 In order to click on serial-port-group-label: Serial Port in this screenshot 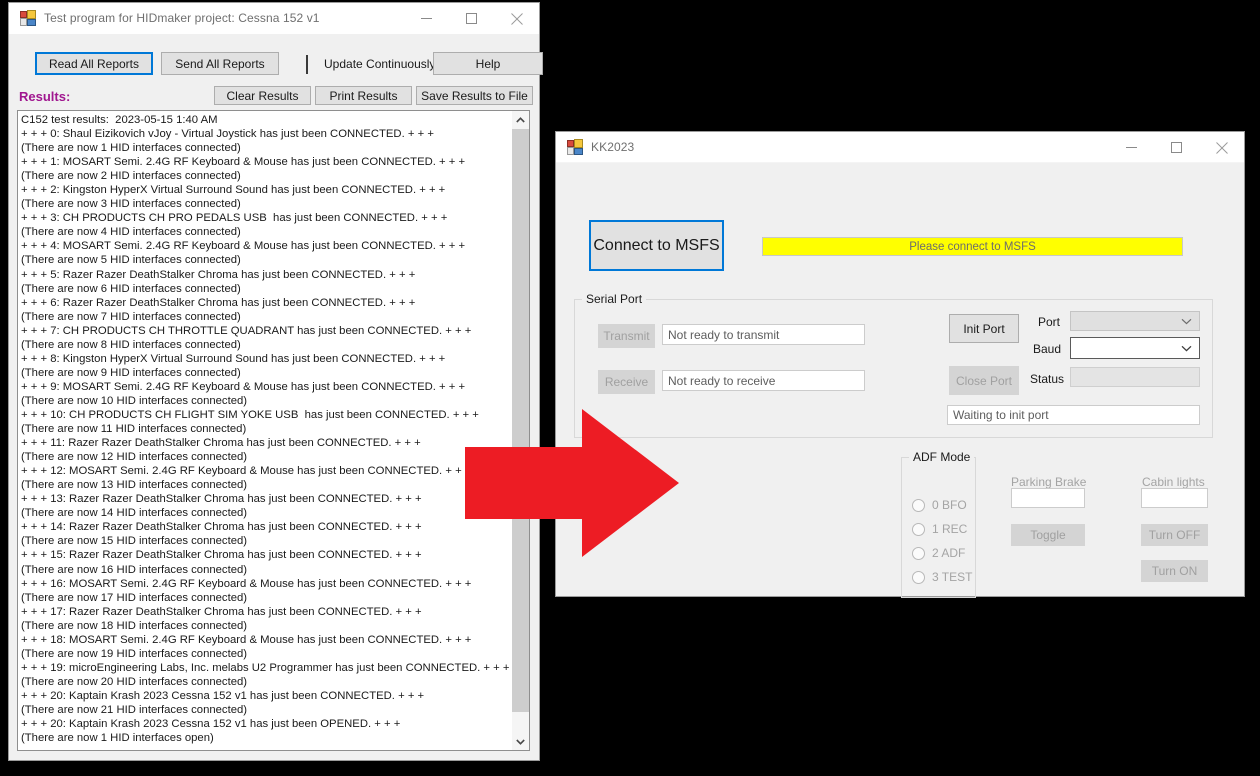, I will do `click(614, 299)`.